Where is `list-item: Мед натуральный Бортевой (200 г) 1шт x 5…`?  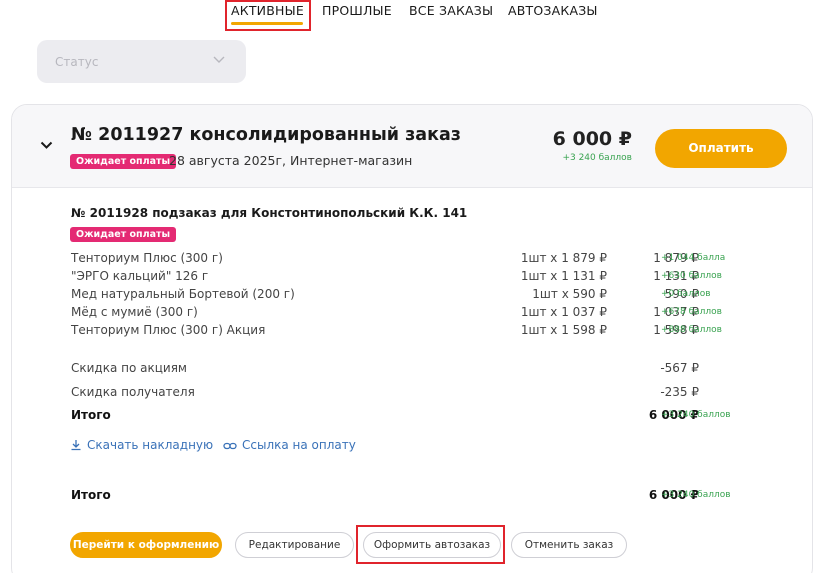
list-item: Мед натуральный Бортевой (200 г) 1шт x 5… is located at coordinates (431, 296).